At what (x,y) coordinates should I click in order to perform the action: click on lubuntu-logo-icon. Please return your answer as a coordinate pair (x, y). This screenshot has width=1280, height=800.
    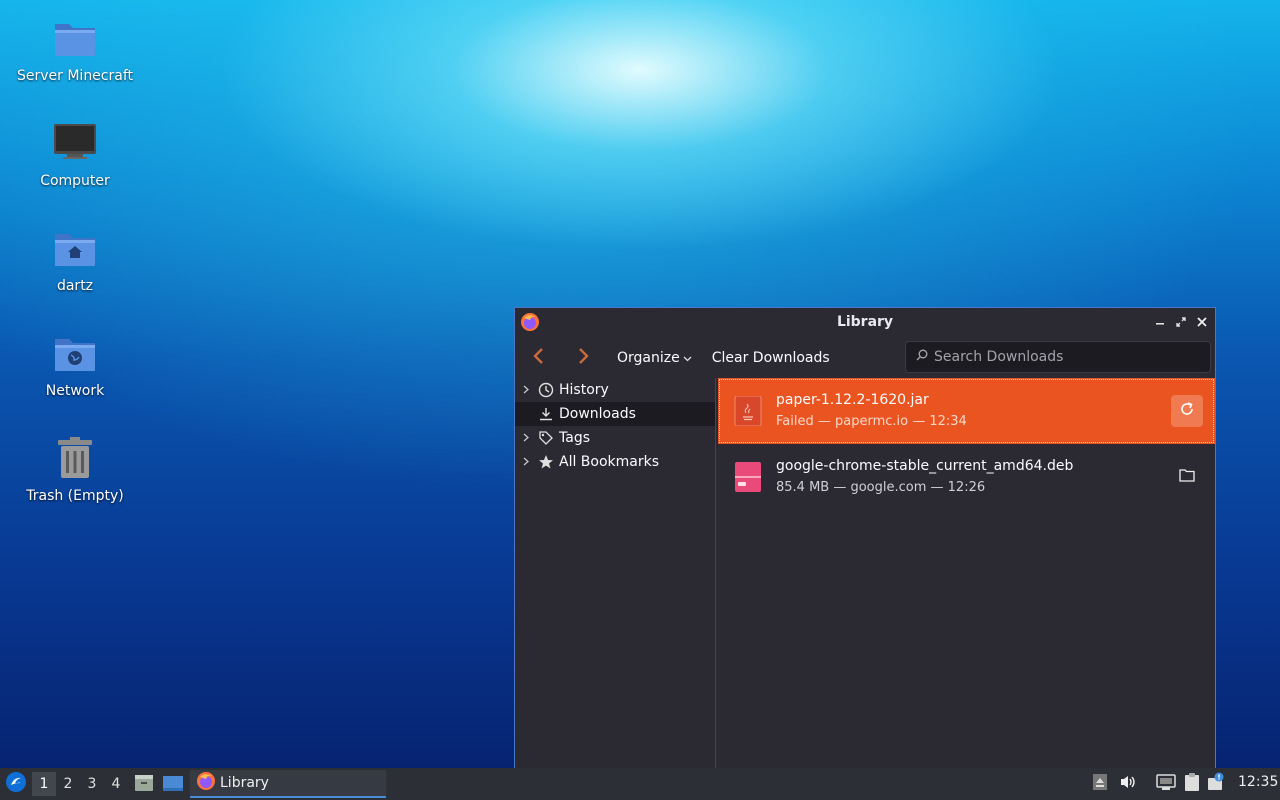
    Looking at the image, I should click on (16, 784).